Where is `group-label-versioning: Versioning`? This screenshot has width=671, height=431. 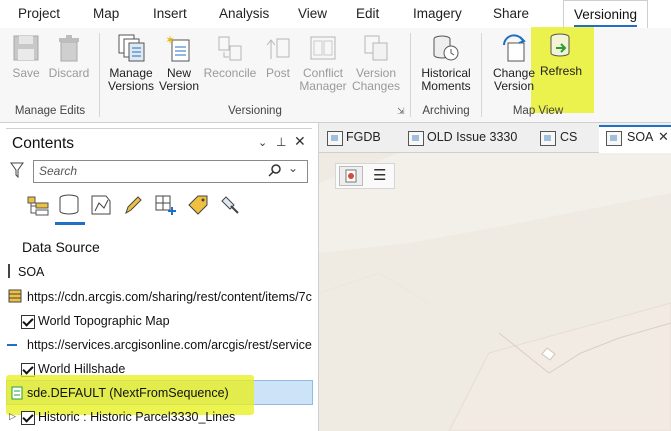
group-label-versioning: Versioning is located at coordinates (255, 111).